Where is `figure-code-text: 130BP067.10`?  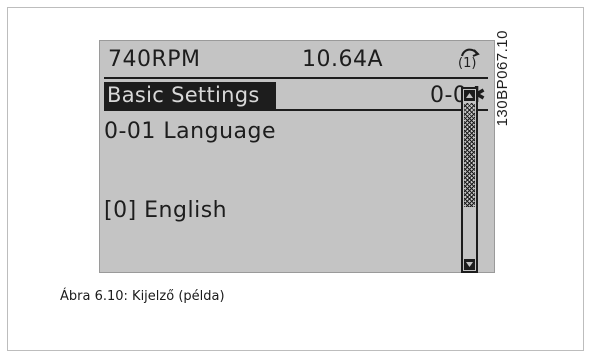
figure-code-text: 130BP067.10 is located at coordinates (502, 78).